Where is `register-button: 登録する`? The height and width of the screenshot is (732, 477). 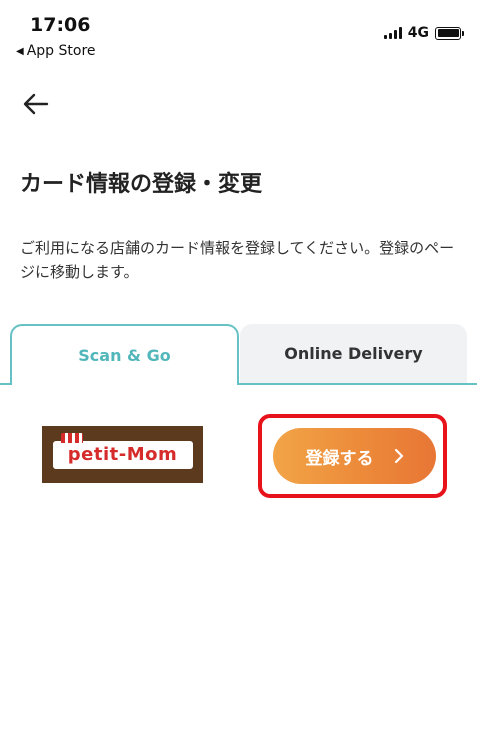
register-button: 登録する is located at coordinates (354, 456).